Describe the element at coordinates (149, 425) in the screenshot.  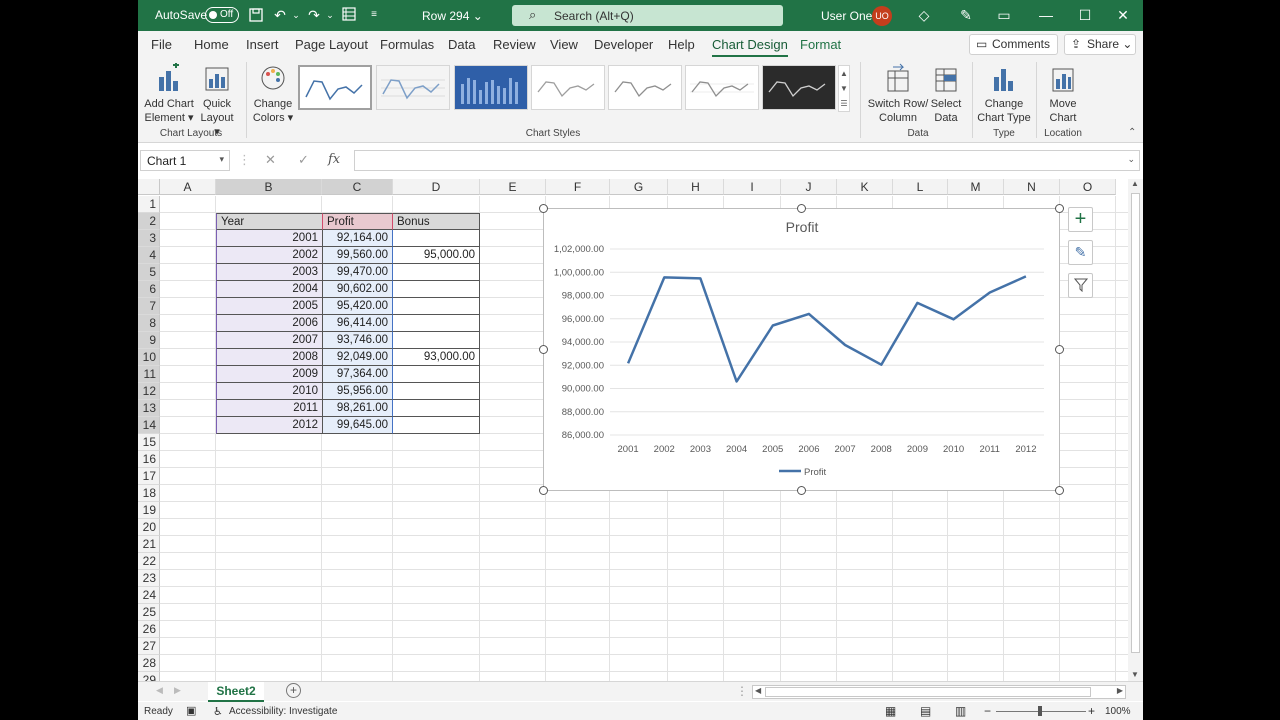
I see `row-header-14: 14` at that location.